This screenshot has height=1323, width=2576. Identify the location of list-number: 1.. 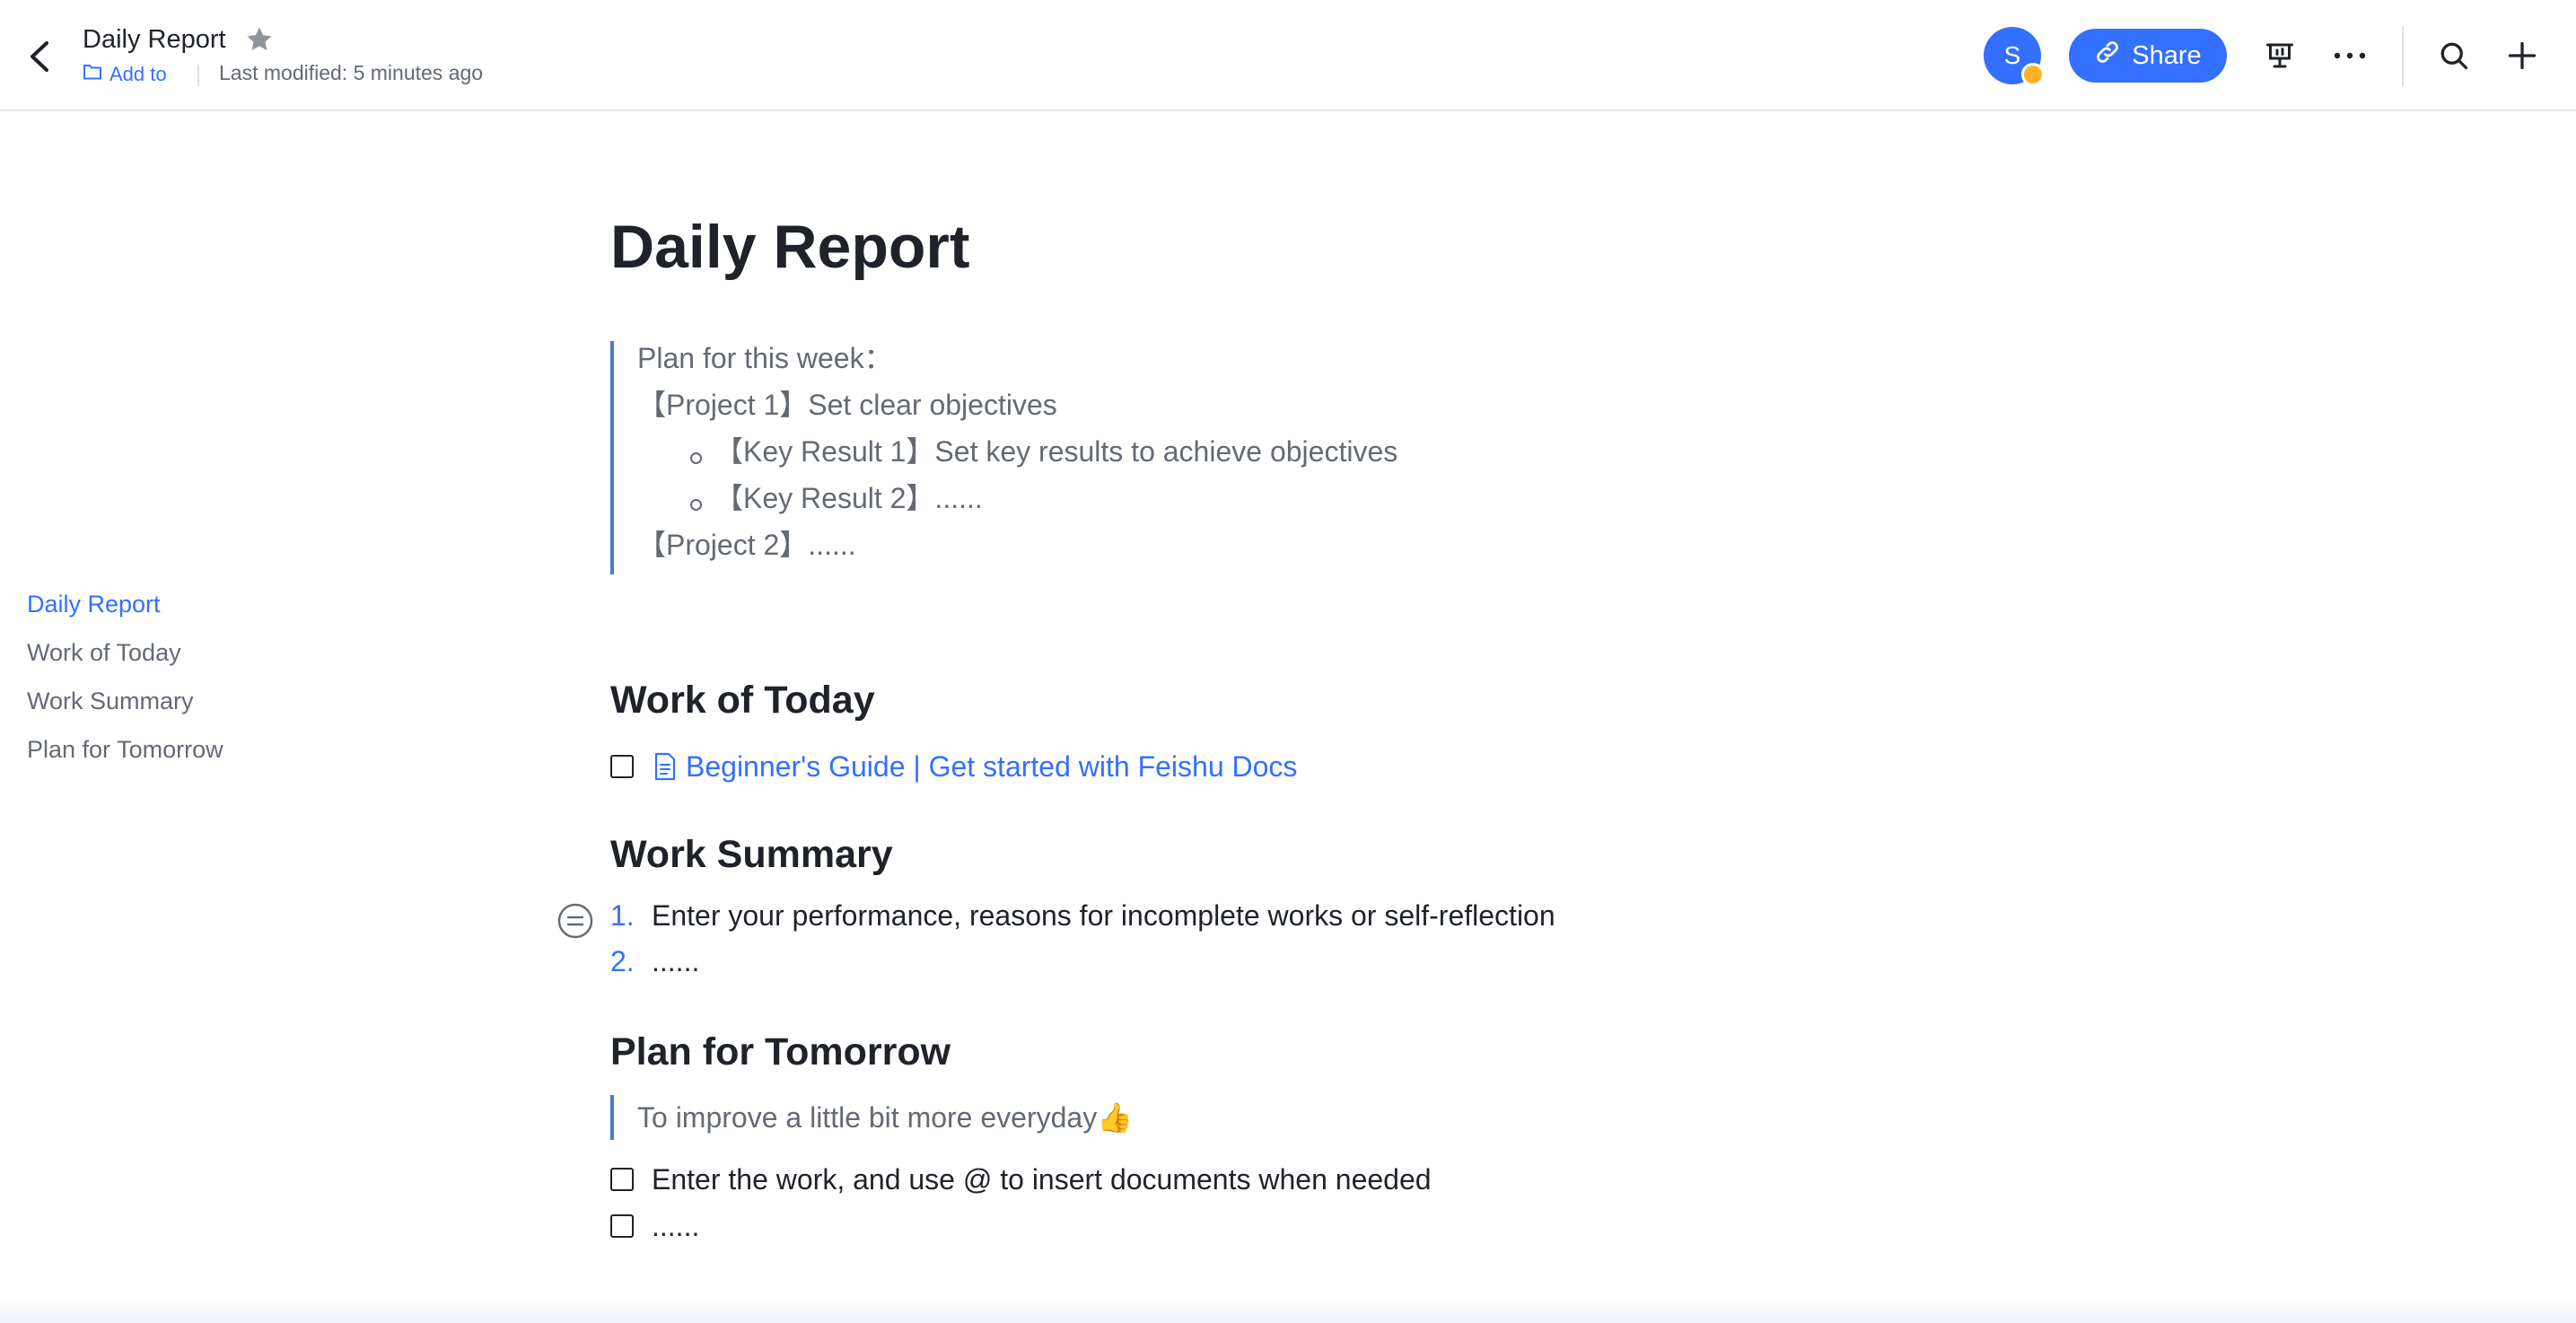
(622, 915).